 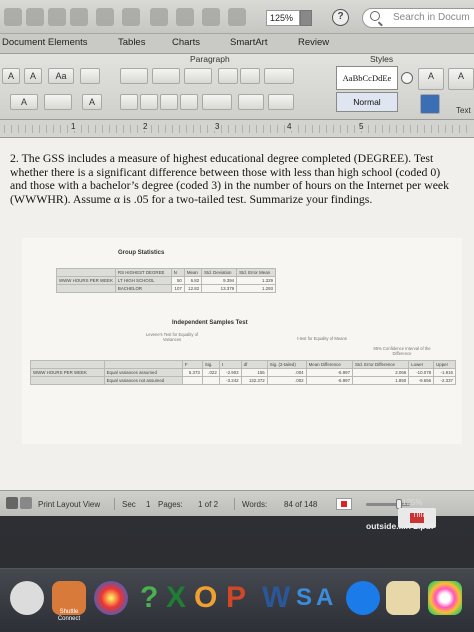 I want to click on group-paragraph-label: Paragraph, so click(x=210, y=59).